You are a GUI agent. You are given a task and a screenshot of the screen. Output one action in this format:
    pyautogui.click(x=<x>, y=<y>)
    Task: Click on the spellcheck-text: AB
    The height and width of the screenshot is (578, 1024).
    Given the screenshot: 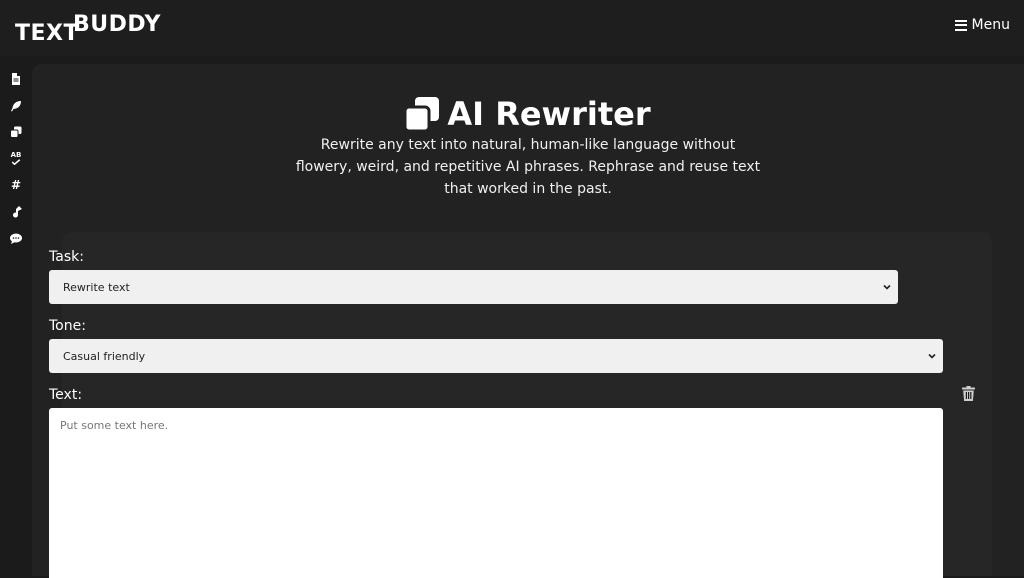 What is the action you would take?
    pyautogui.click(x=16, y=155)
    